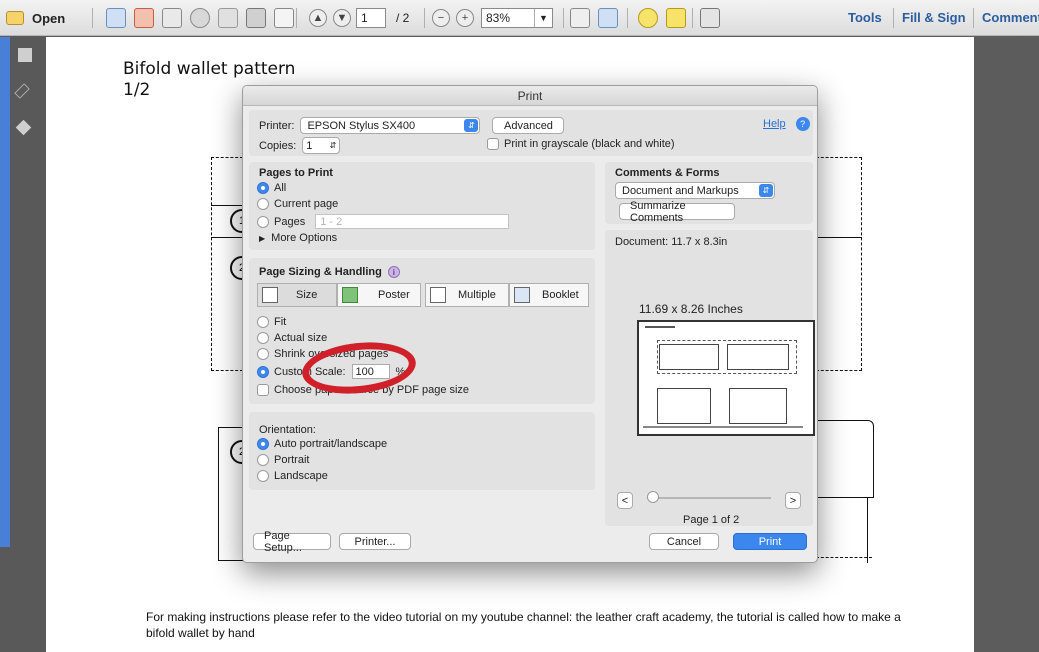  Describe the element at coordinates (660, 327) in the screenshot. I see `preview-title-line` at that location.